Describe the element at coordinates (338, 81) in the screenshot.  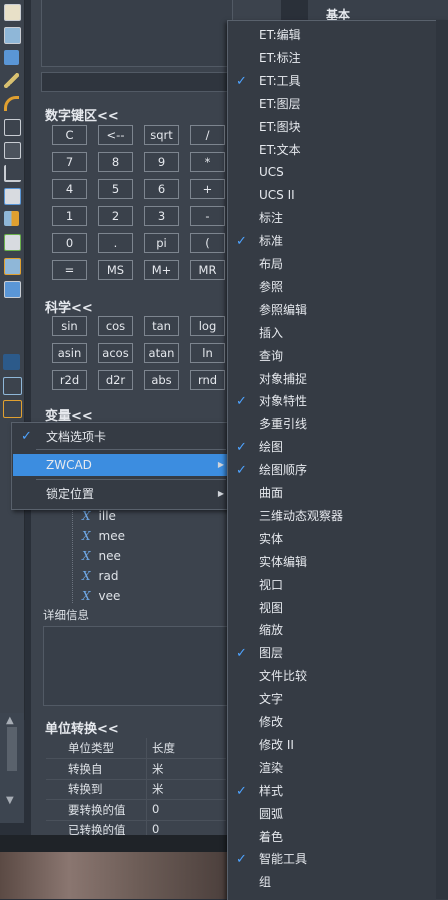
I see `toolbar-menu-item: ✓ ET:工具` at that location.